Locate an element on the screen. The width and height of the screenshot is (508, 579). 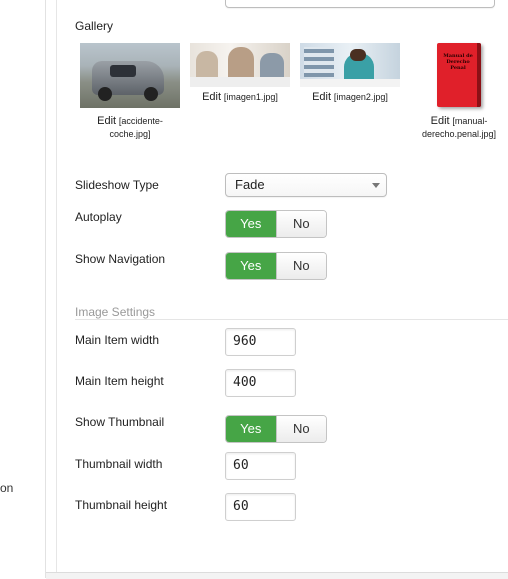
left-sidebar: on is located at coordinates (23, 289).